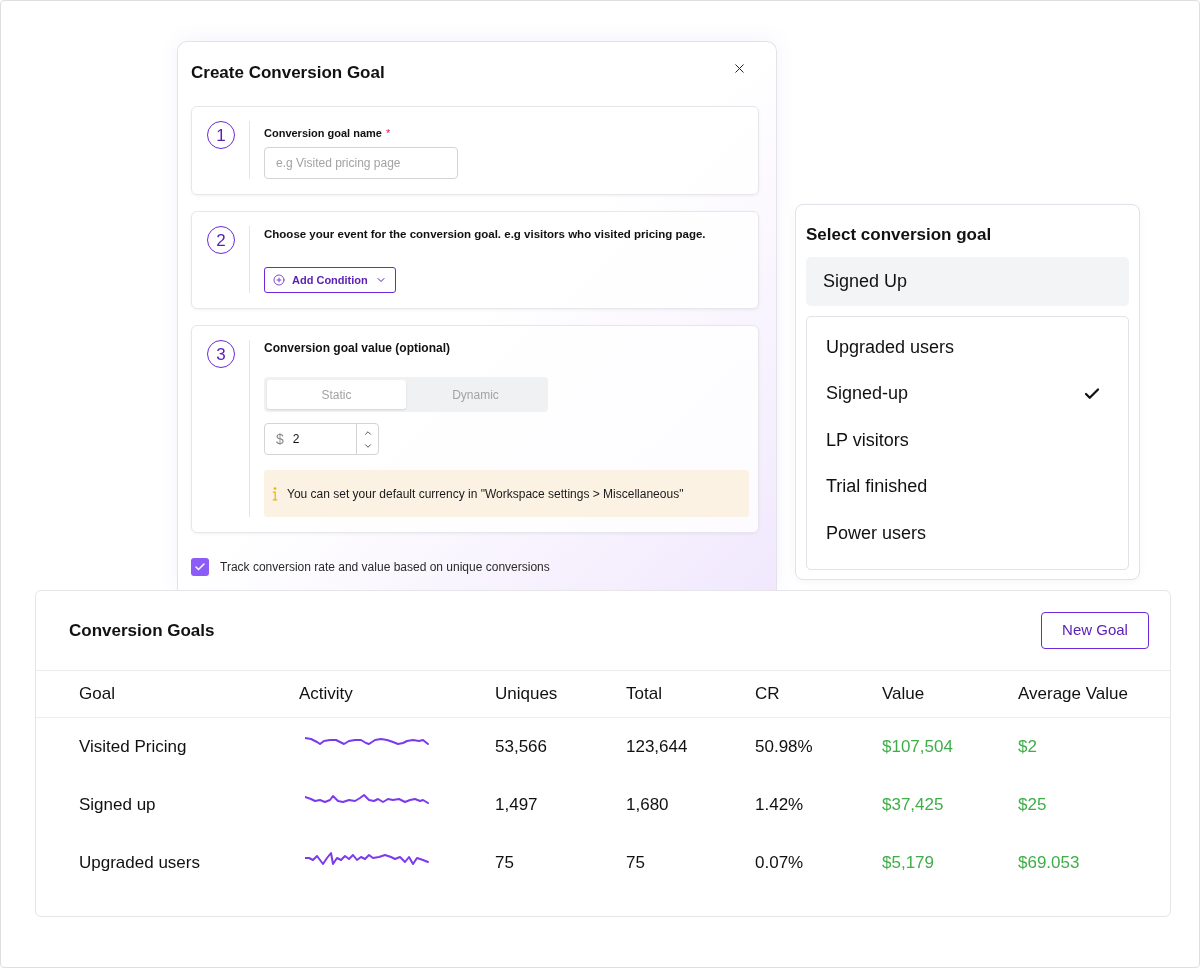 The image size is (1200, 968). I want to click on new-goal-button: New Goal, so click(1095, 630).